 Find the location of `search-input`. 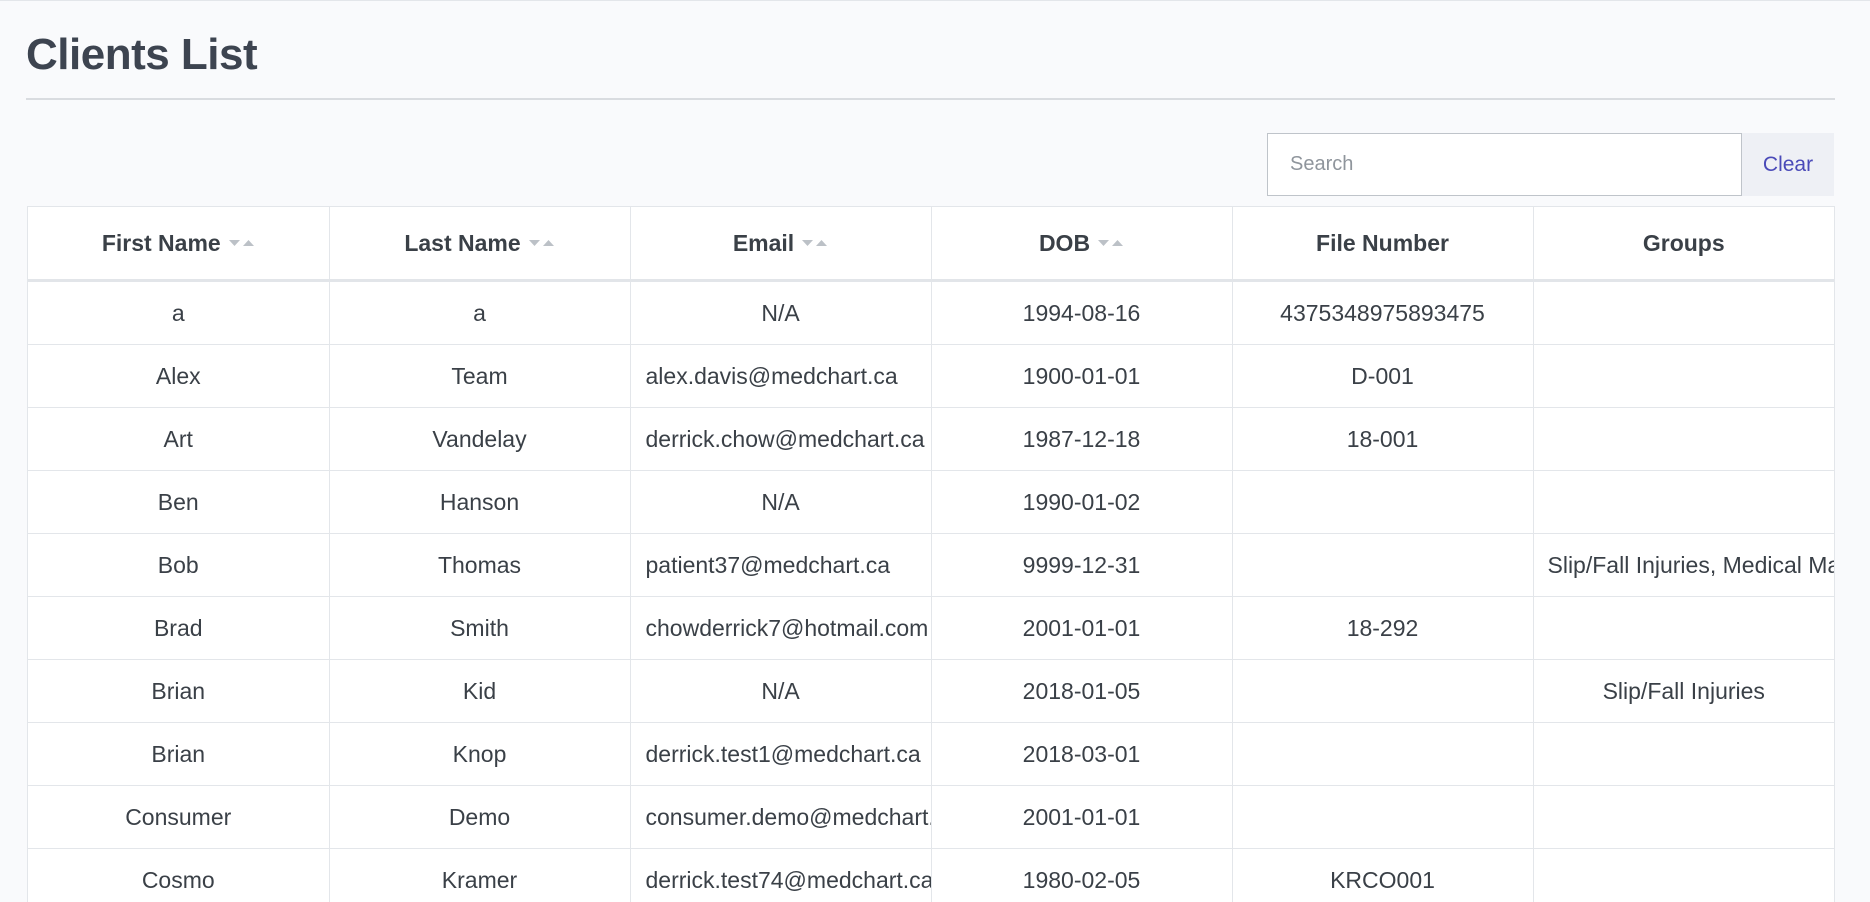

search-input is located at coordinates (1504, 164).